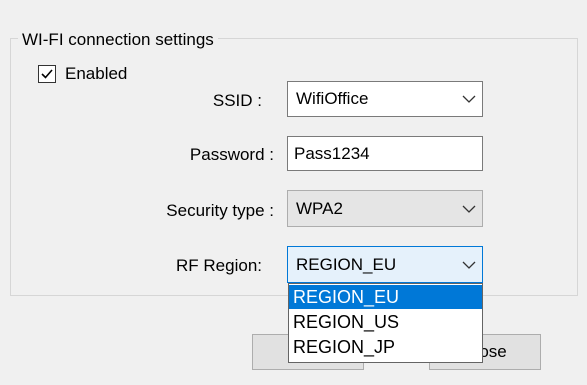  Describe the element at coordinates (385, 297) in the screenshot. I see `dropdown-option-region-eu: REGION_EU` at that location.